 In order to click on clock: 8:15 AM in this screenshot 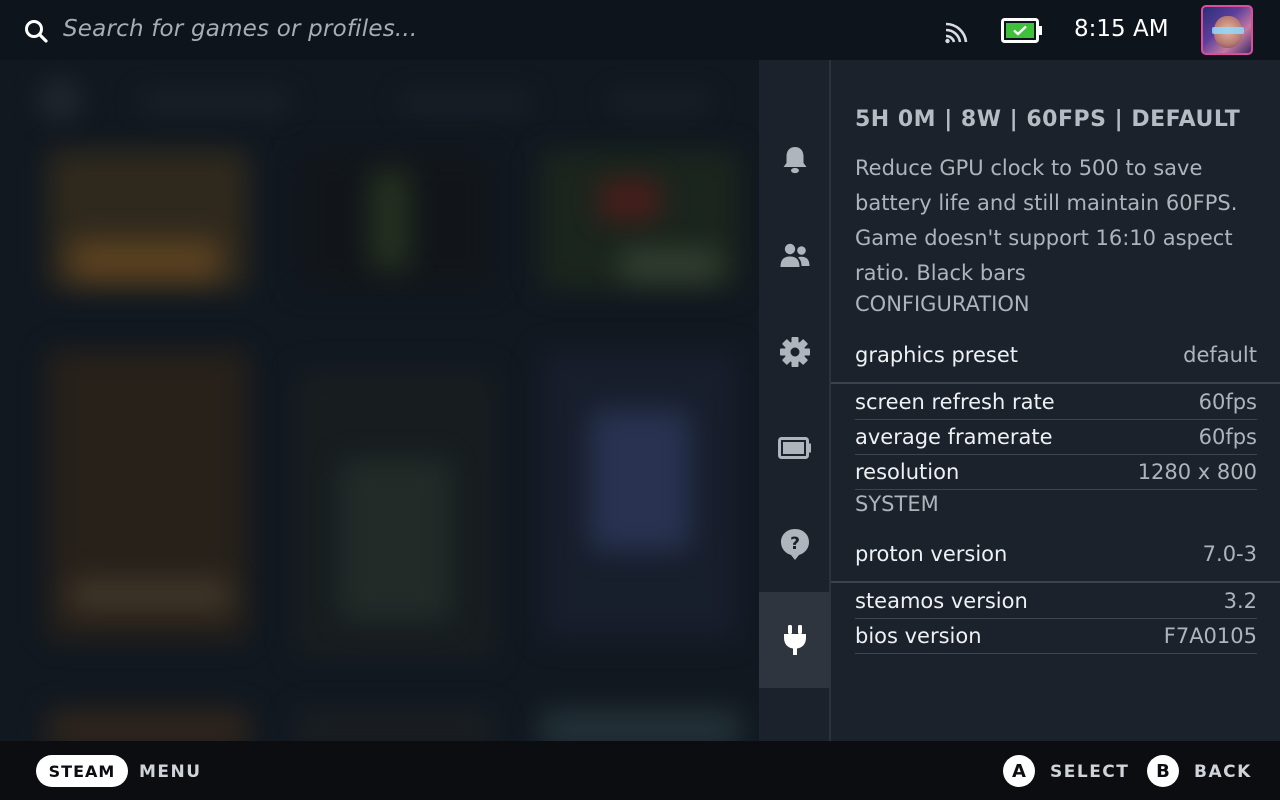, I will do `click(1121, 29)`.